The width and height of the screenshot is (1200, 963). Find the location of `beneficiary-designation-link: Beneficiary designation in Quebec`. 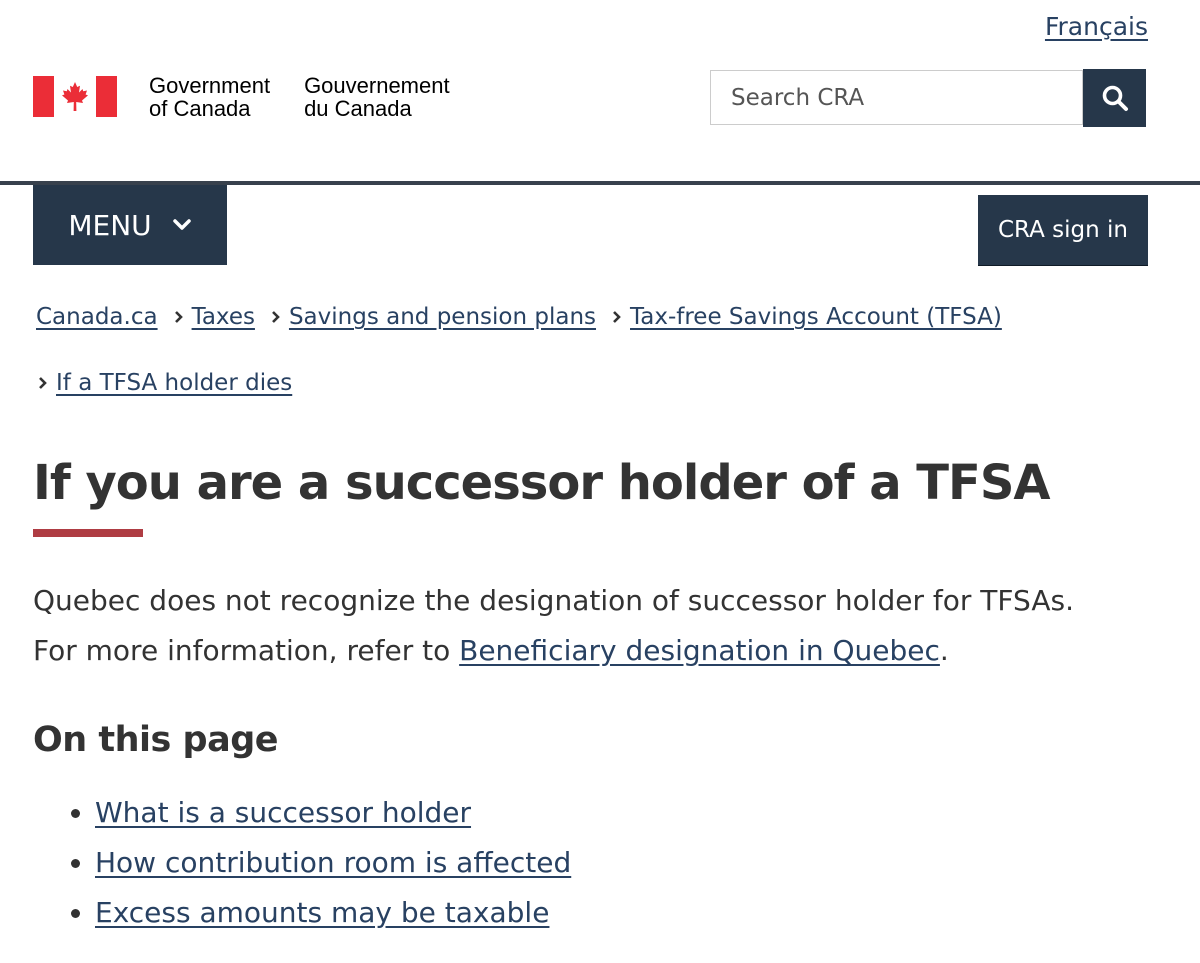

beneficiary-designation-link: Beneficiary designation in Quebec is located at coordinates (699, 650).